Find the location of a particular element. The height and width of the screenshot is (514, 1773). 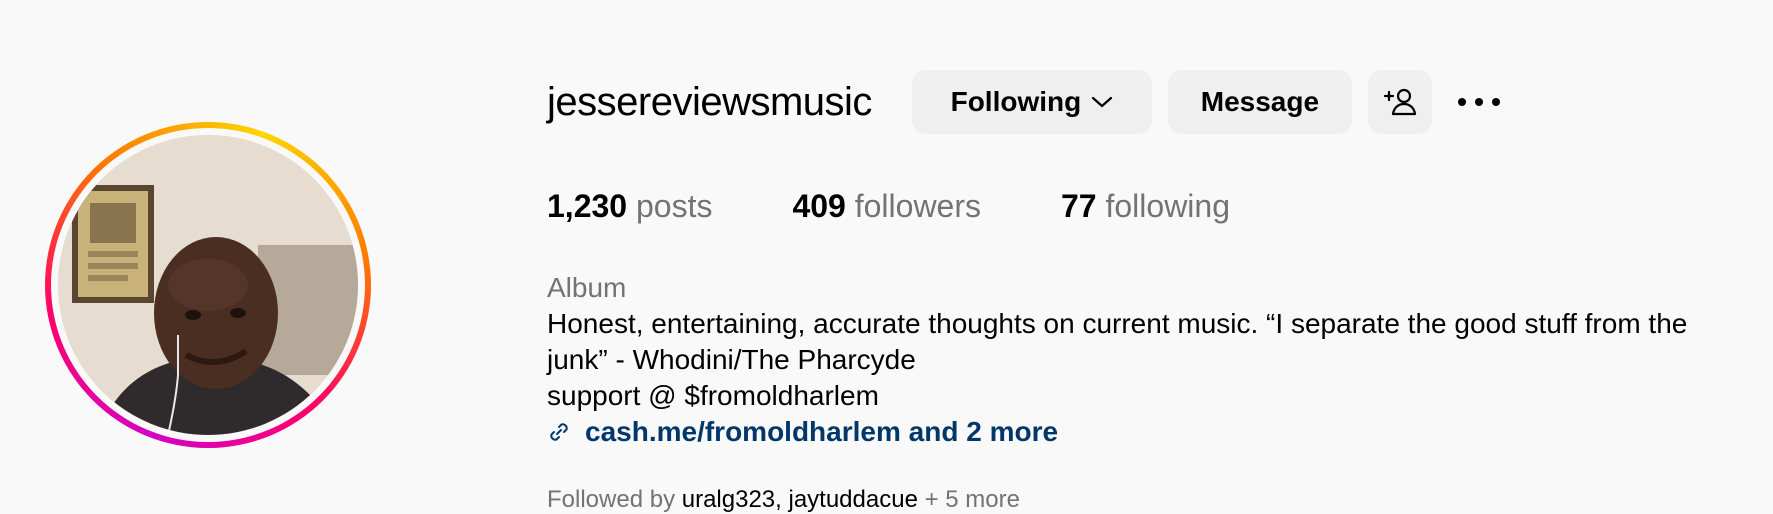

avatar-story-ring is located at coordinates (208, 285).